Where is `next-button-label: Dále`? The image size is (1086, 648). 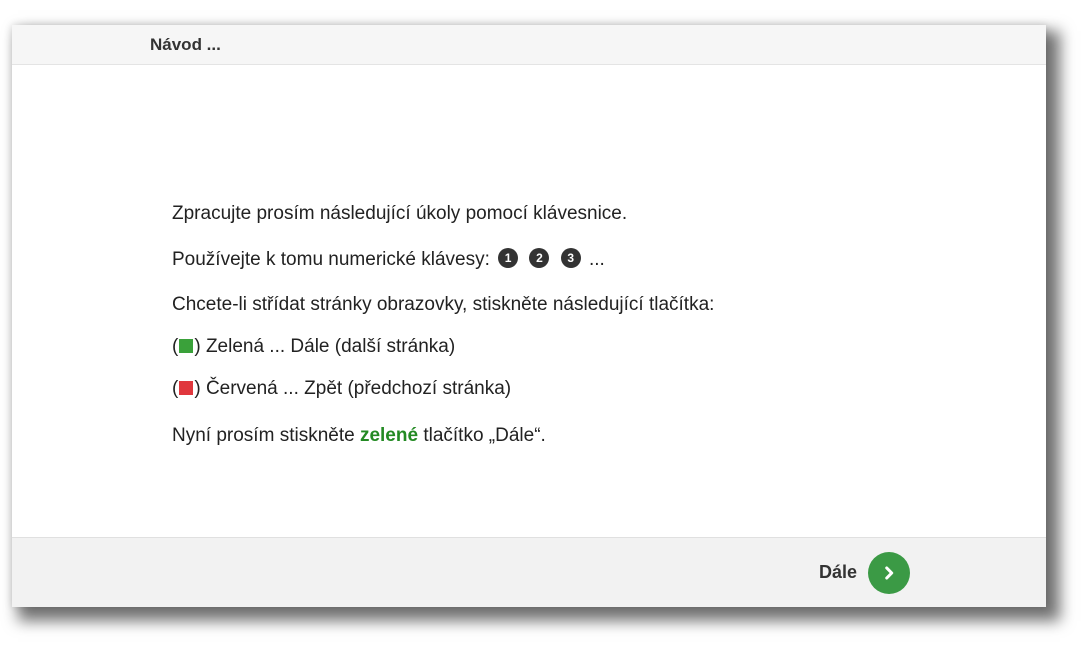
next-button-label: Dále is located at coordinates (838, 572).